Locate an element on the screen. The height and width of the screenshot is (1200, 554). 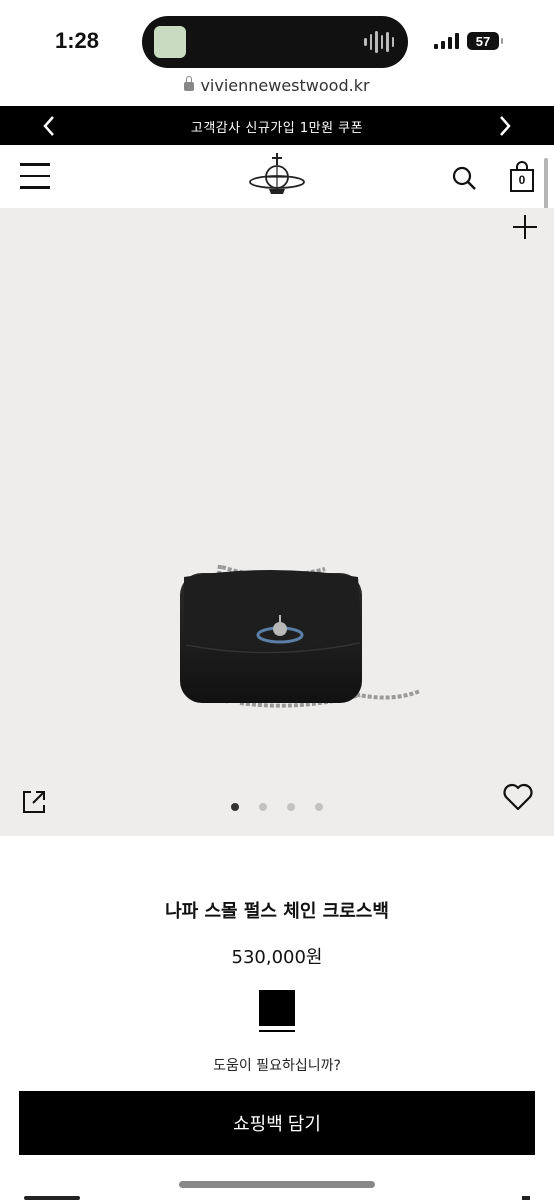
promo-text: 고객감사 신규가입 1만원 쿠폰 is located at coordinates (277, 126).